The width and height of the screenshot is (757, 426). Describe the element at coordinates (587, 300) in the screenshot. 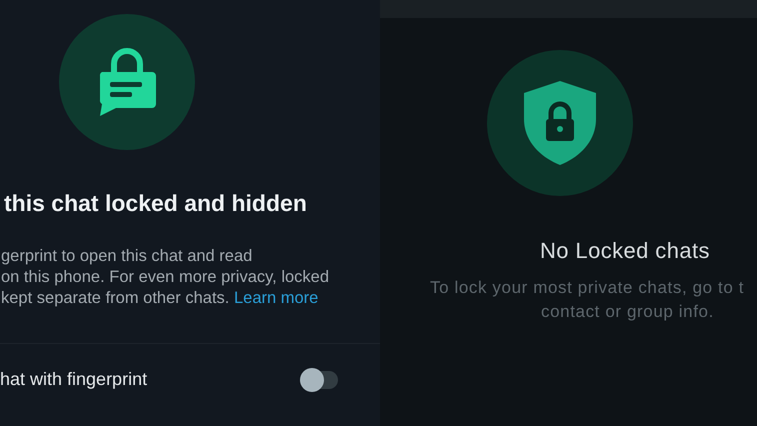

I see `empty-state-description: To lock your most private chats, go to t contact or group info.` at that location.